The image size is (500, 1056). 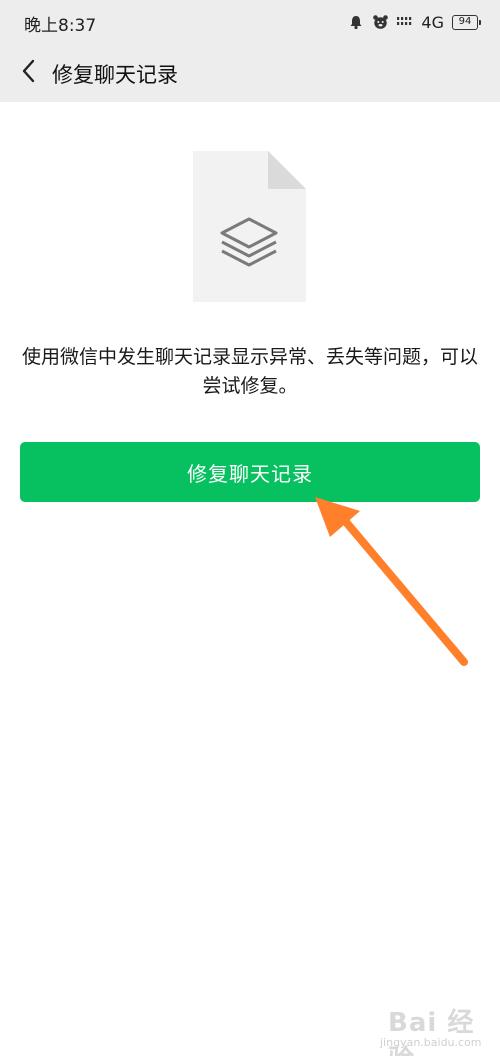 What do you see at coordinates (60, 26) in the screenshot?
I see `status-time: 晚上8:37` at bounding box center [60, 26].